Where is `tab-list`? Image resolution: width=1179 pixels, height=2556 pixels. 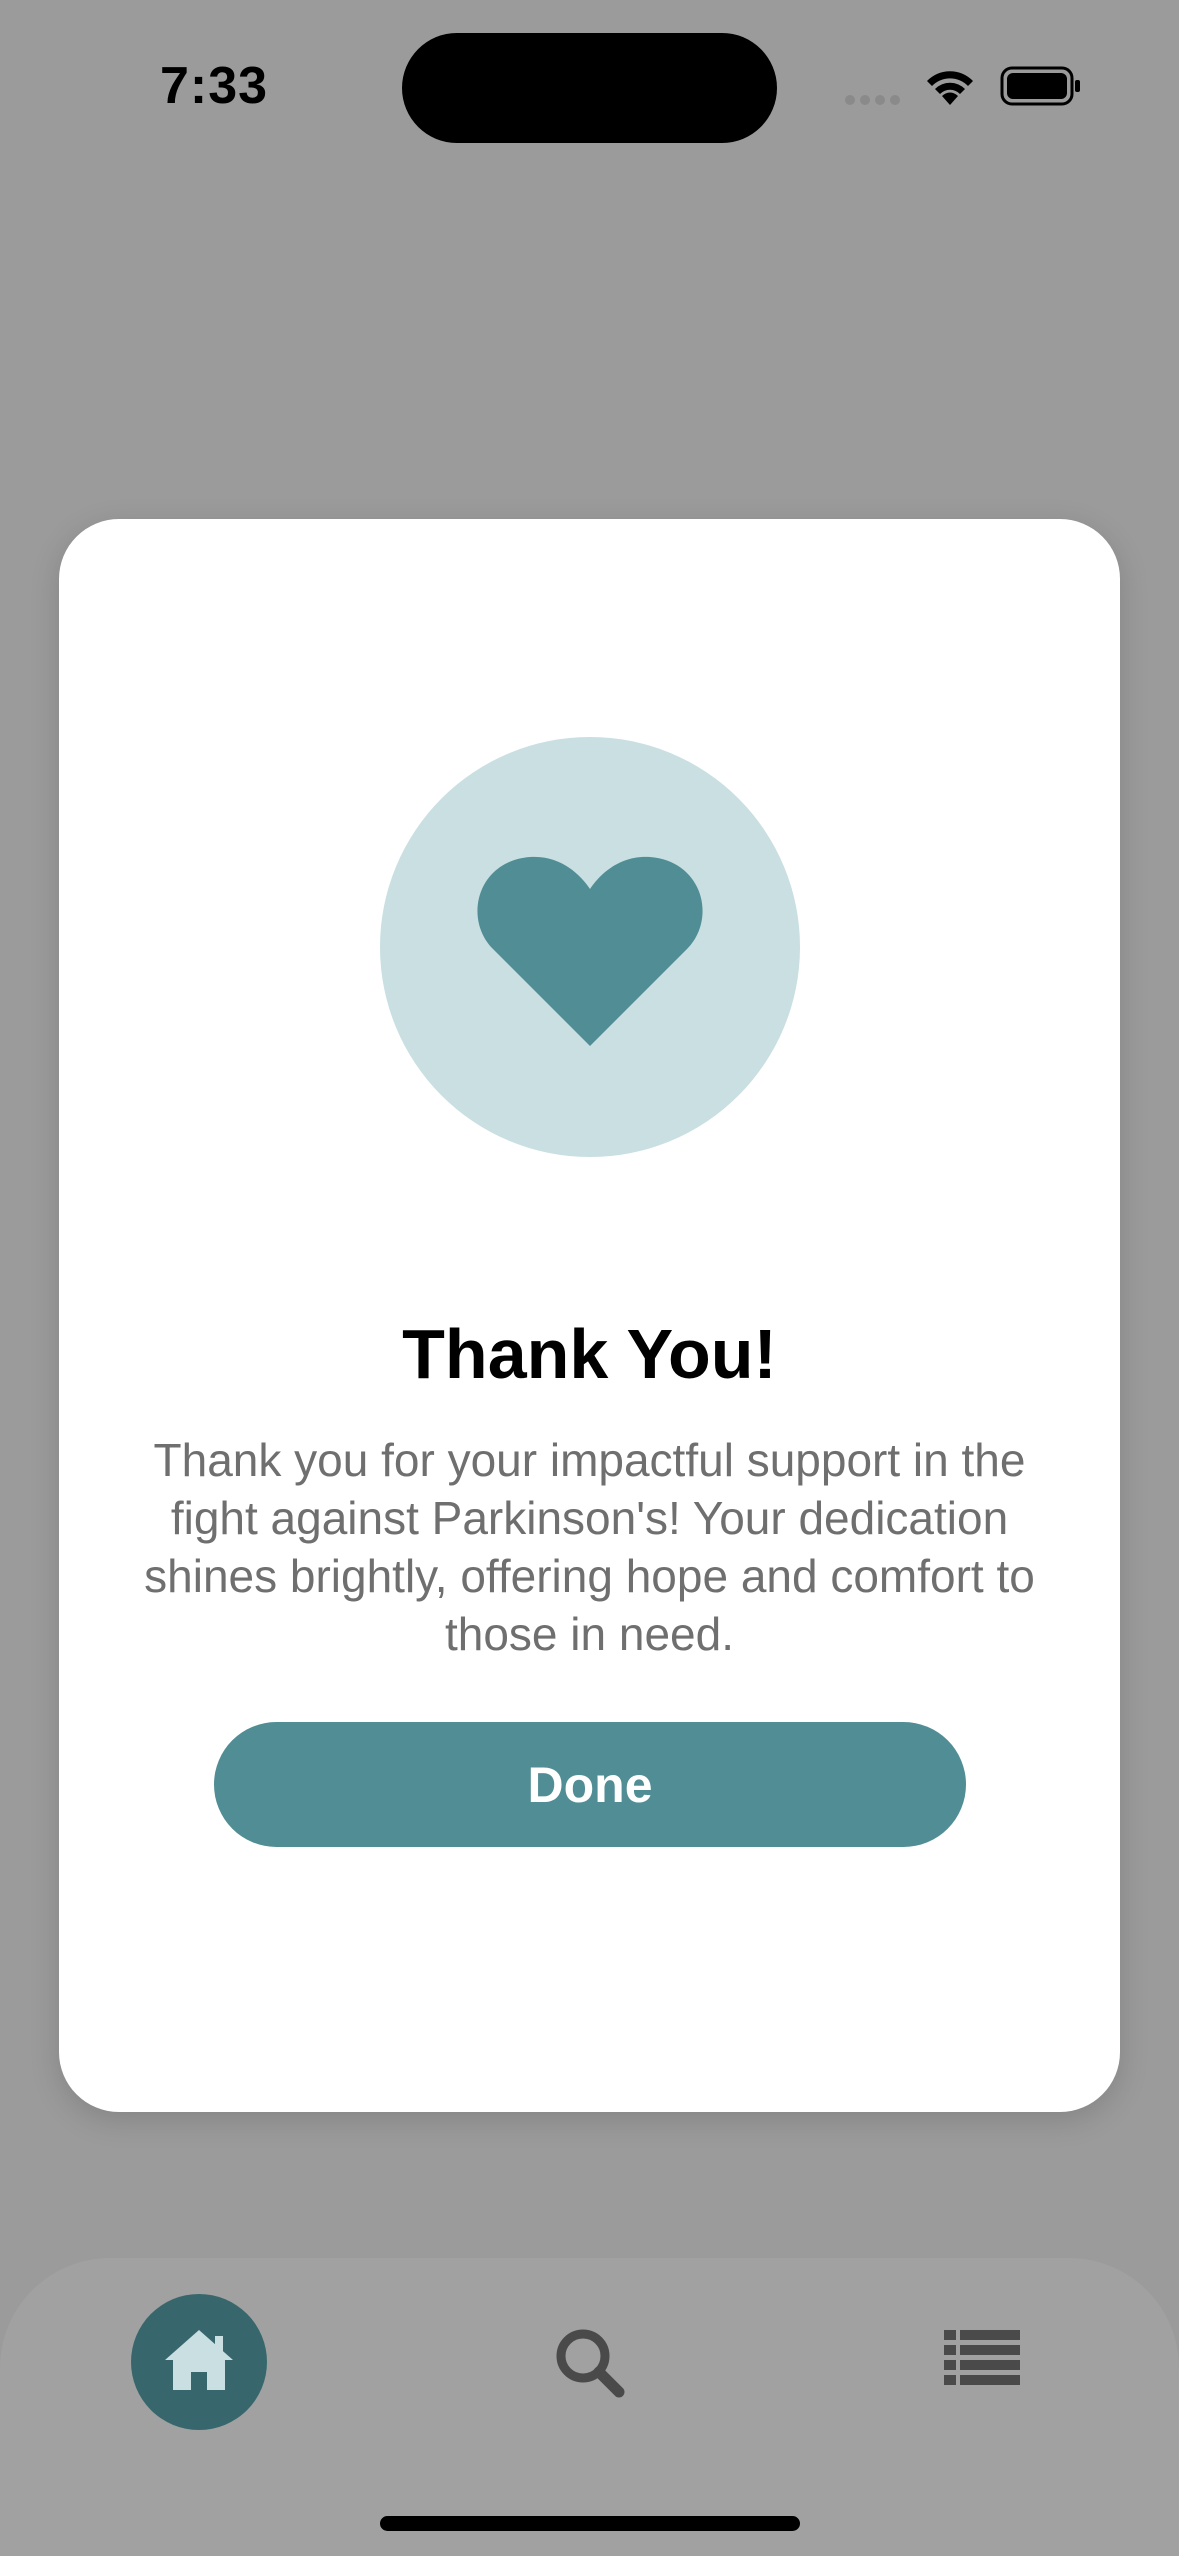 tab-list is located at coordinates (982, 2362).